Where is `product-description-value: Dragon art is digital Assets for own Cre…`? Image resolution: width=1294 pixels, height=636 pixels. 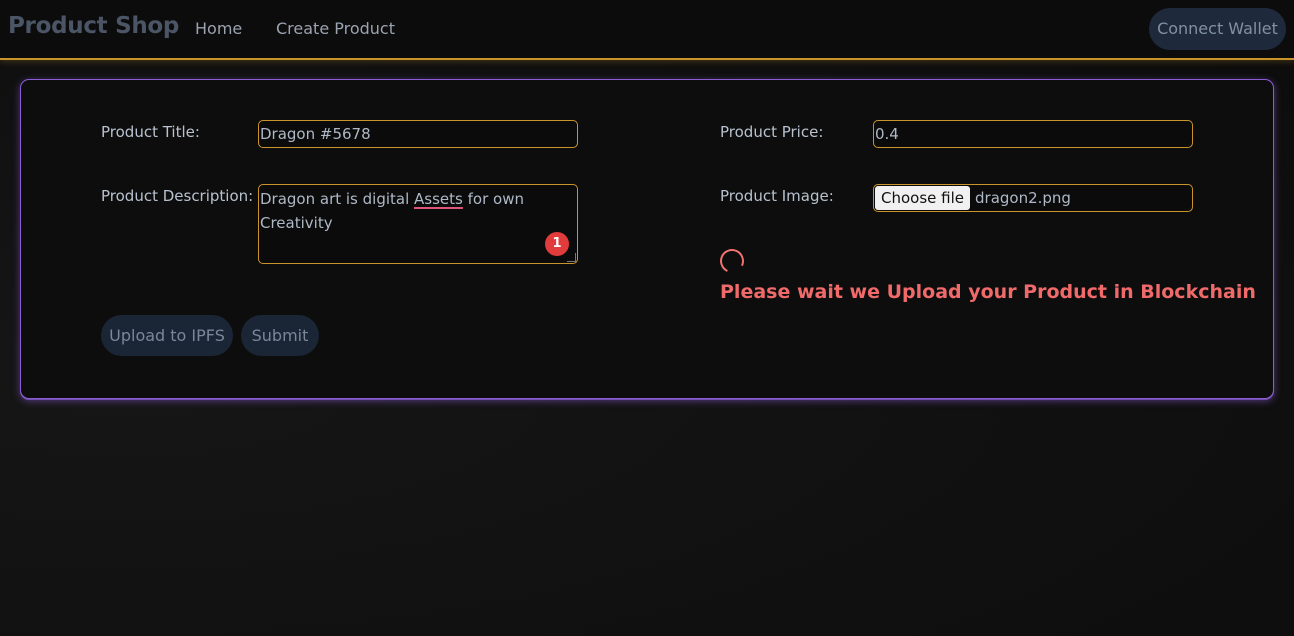 product-description-value: Dragon art is digital Assets for own Cre… is located at coordinates (392, 211).